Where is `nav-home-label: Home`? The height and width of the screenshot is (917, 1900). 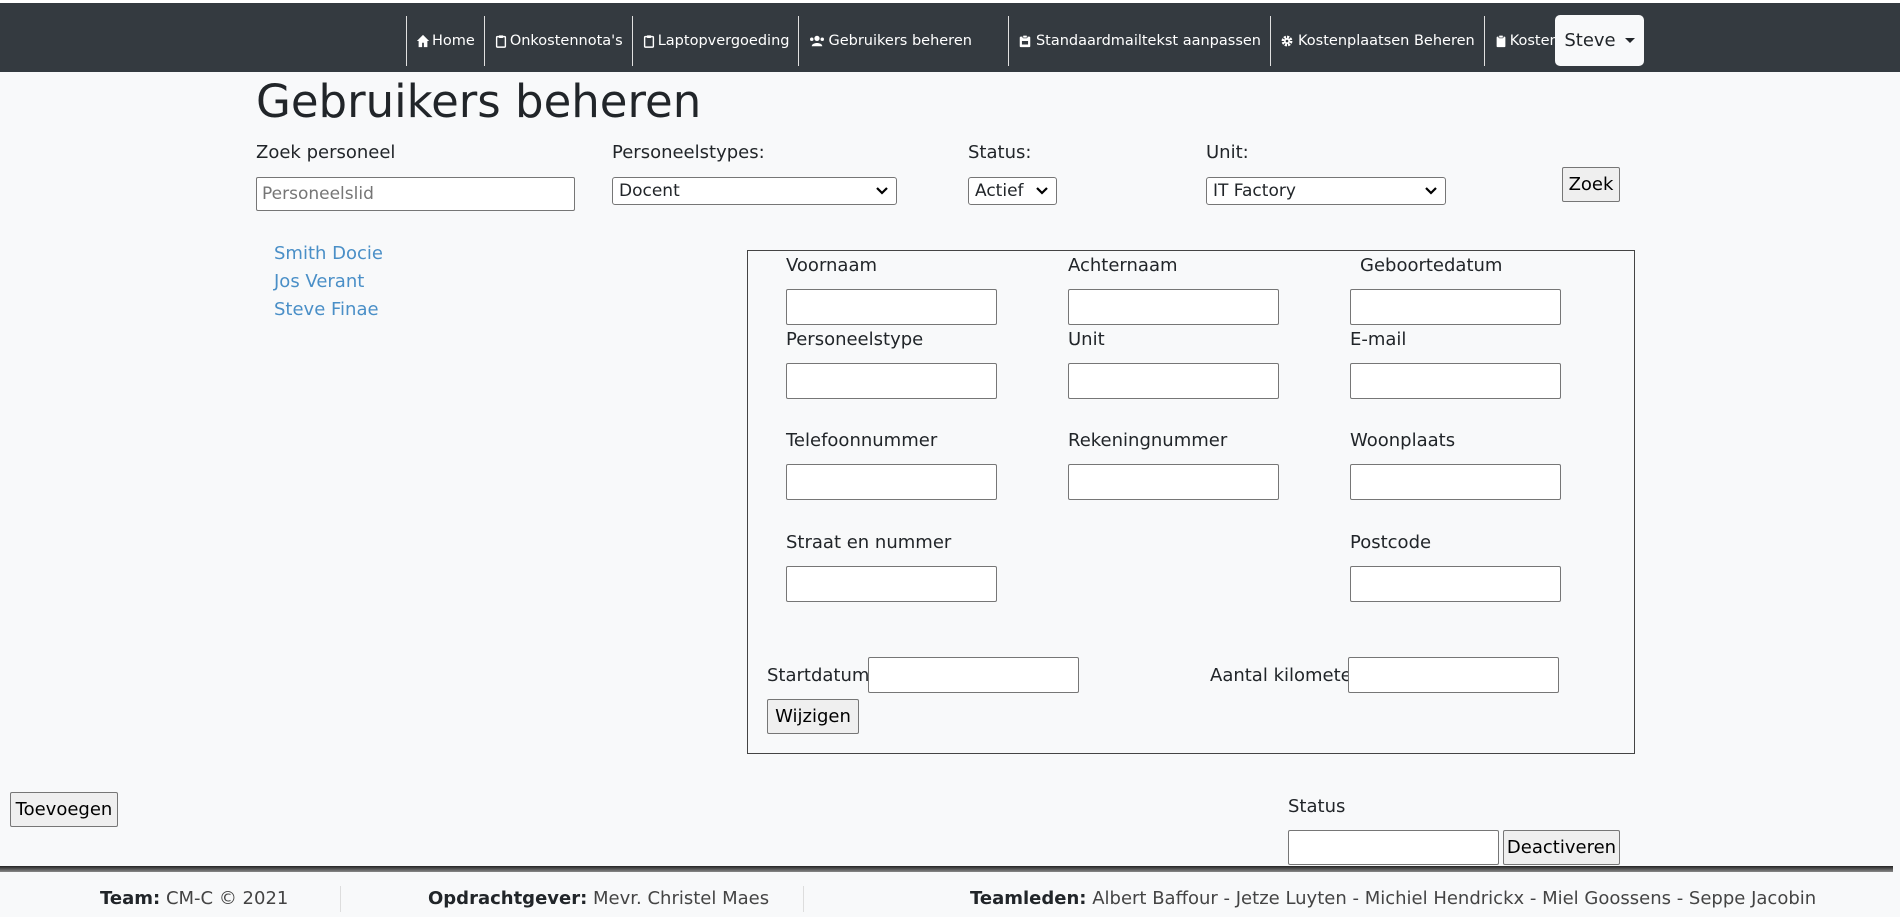 nav-home-label: Home is located at coordinates (453, 41).